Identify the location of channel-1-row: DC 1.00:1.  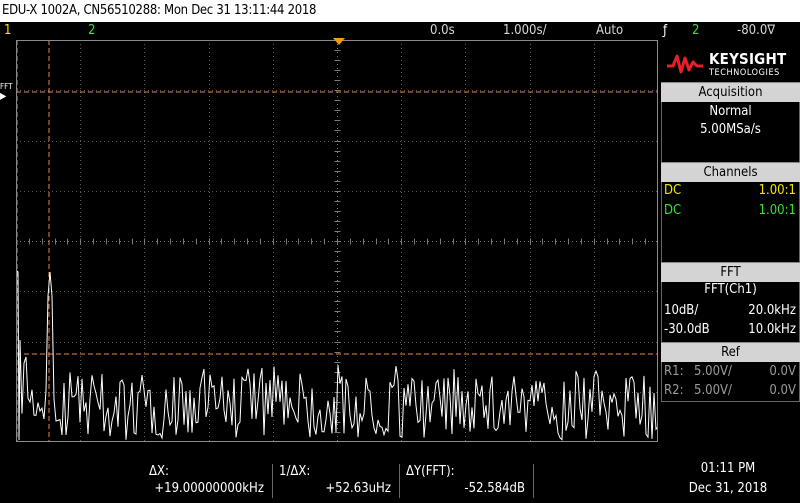
(730, 191).